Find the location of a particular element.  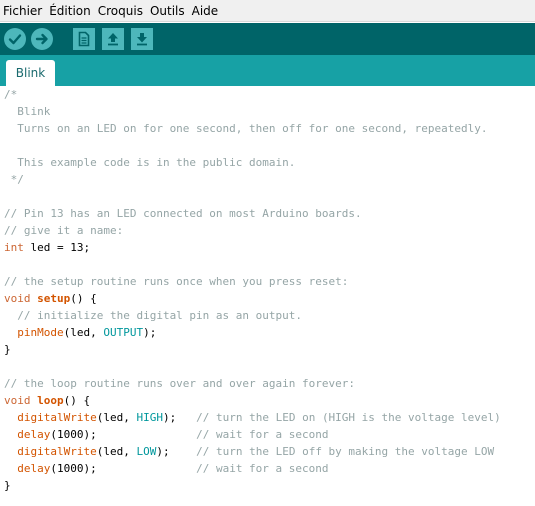

tab-blink: Blink is located at coordinates (30, 73).